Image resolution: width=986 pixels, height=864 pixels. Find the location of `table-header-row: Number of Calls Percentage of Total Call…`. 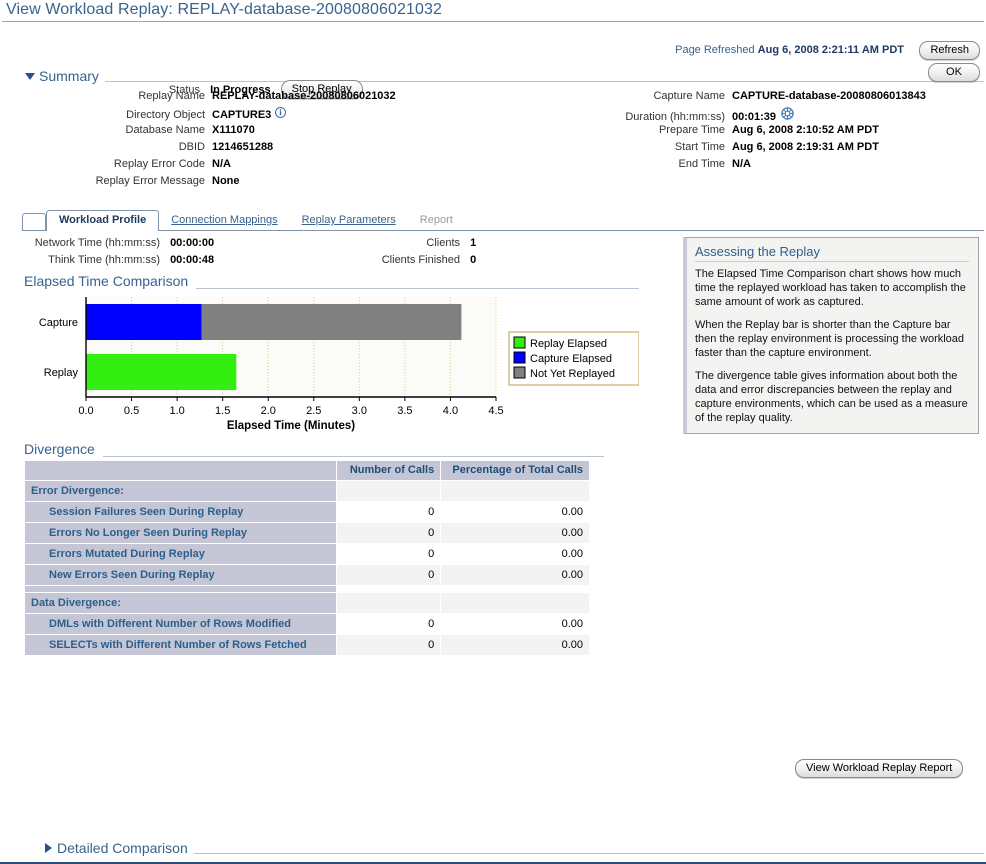

table-header-row: Number of Calls Percentage of Total Call… is located at coordinates (307, 470).